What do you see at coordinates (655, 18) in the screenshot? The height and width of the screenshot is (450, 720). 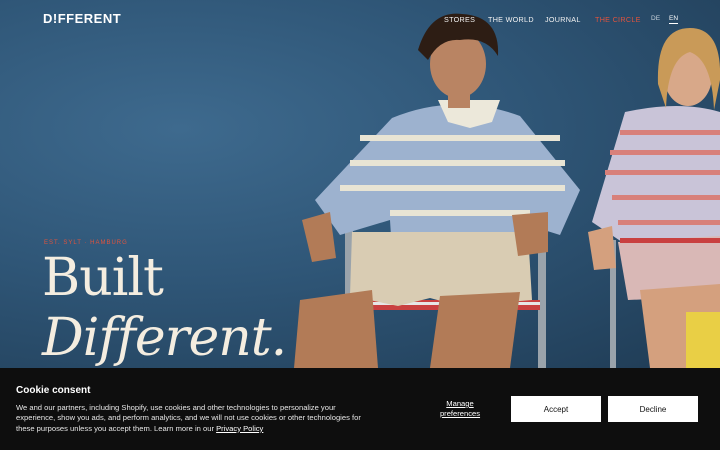 I see `language-de: DE` at bounding box center [655, 18].